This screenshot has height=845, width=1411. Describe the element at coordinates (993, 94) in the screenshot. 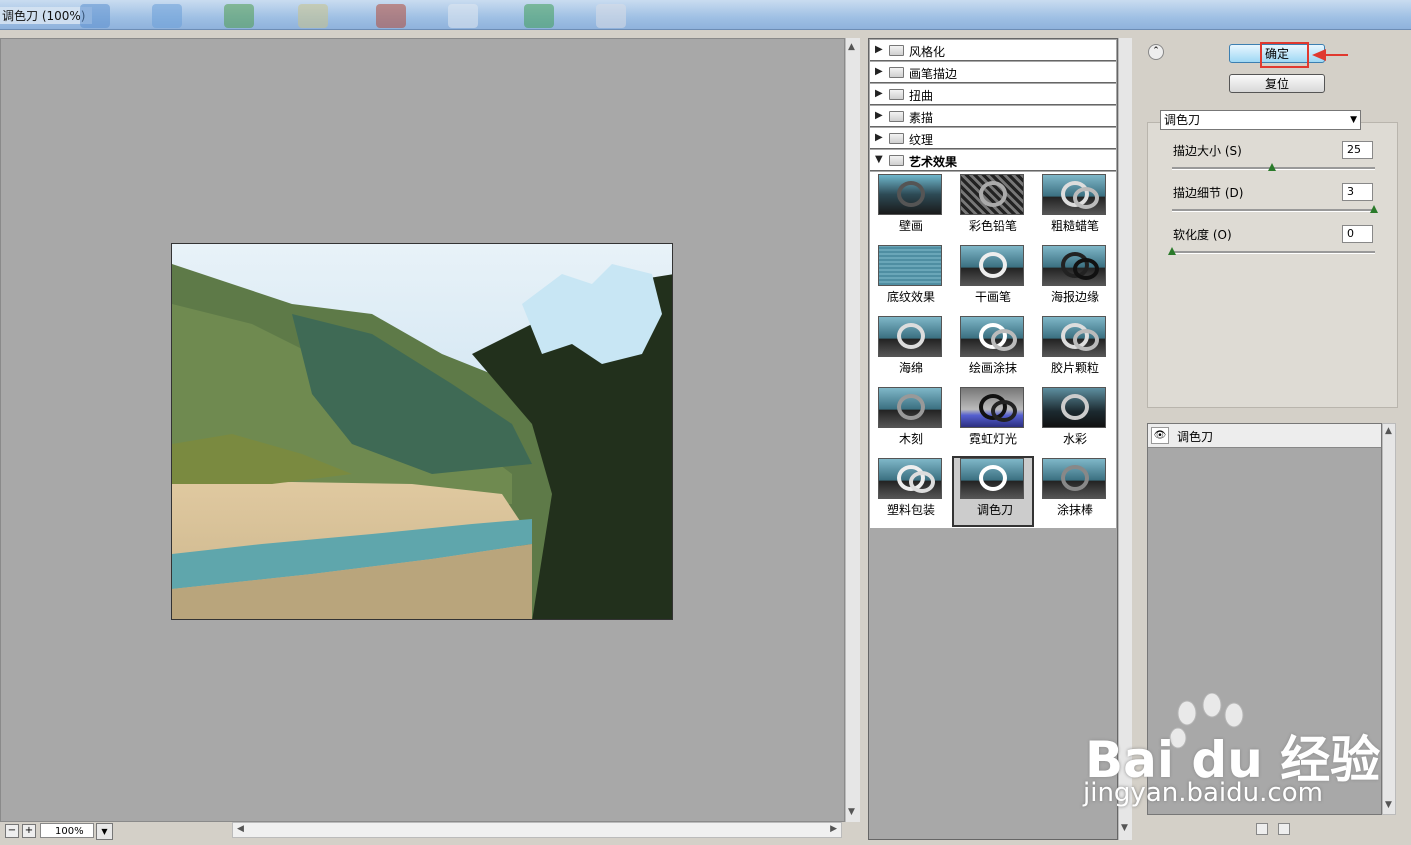

I see `category-distort: ▶ 扭曲` at that location.